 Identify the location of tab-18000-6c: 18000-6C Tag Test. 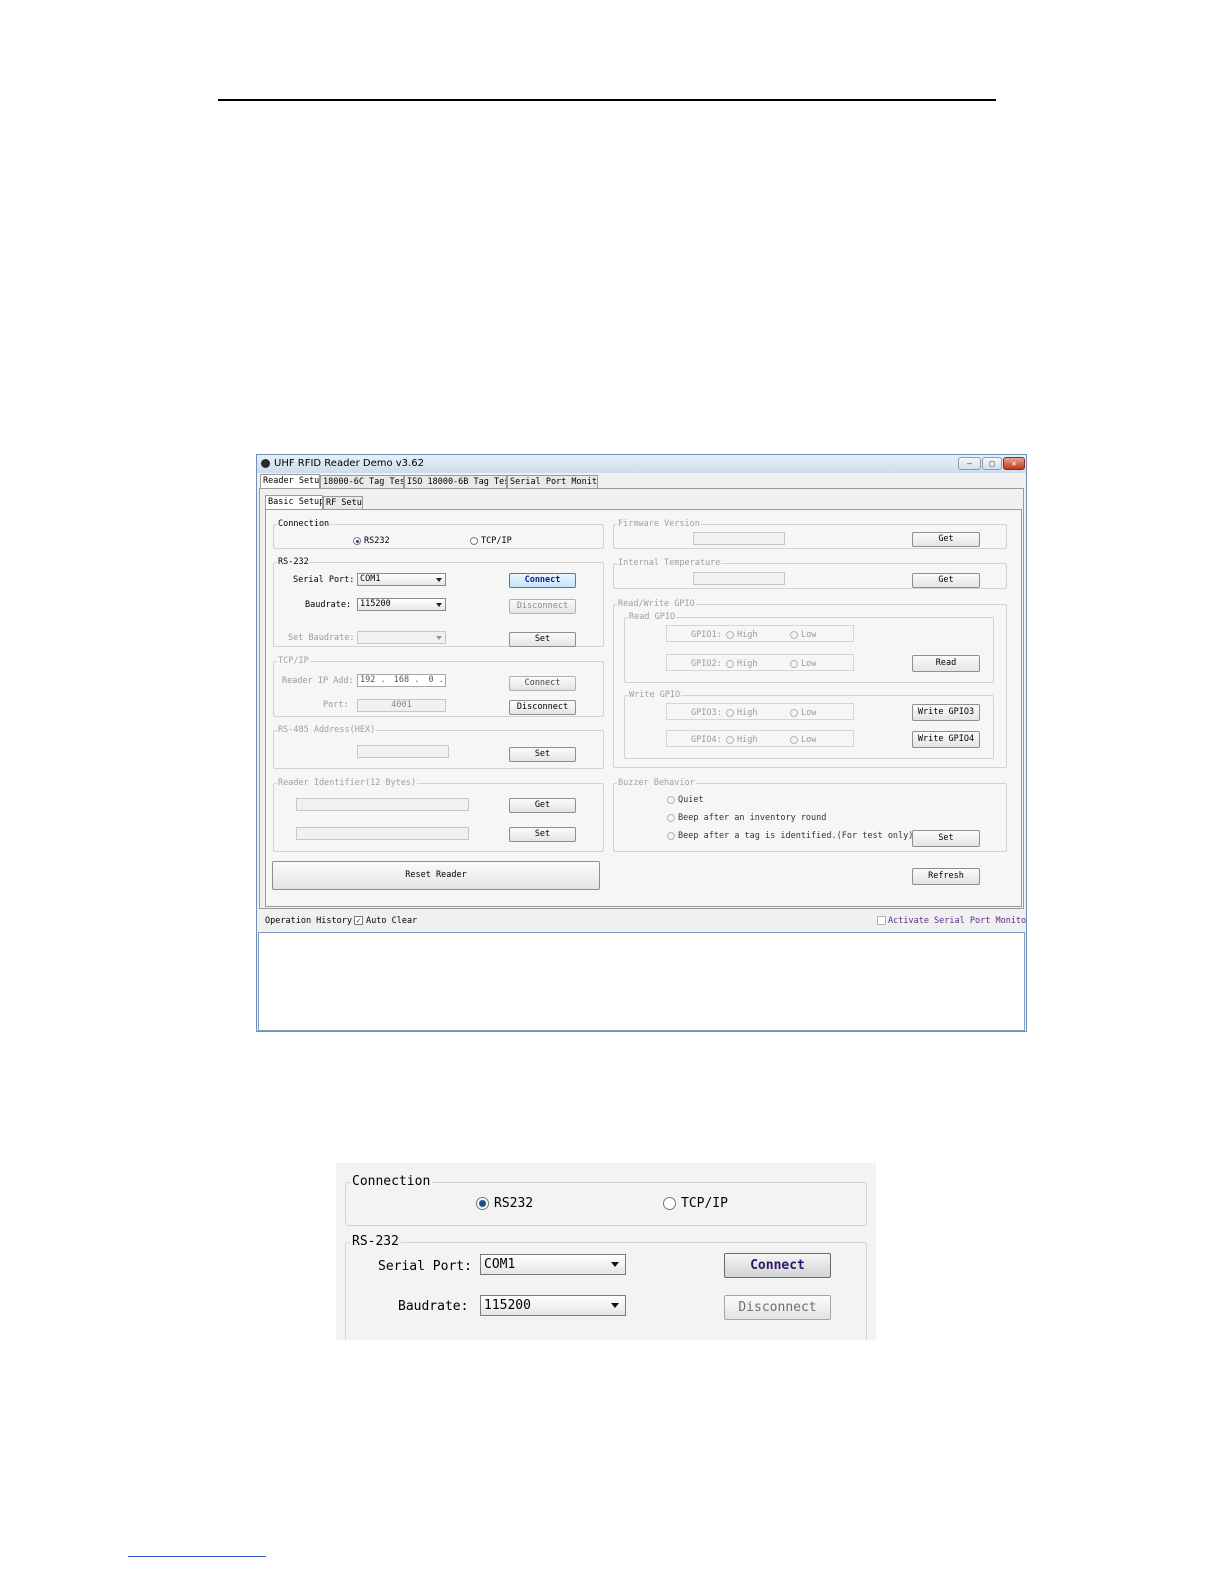
(362, 481).